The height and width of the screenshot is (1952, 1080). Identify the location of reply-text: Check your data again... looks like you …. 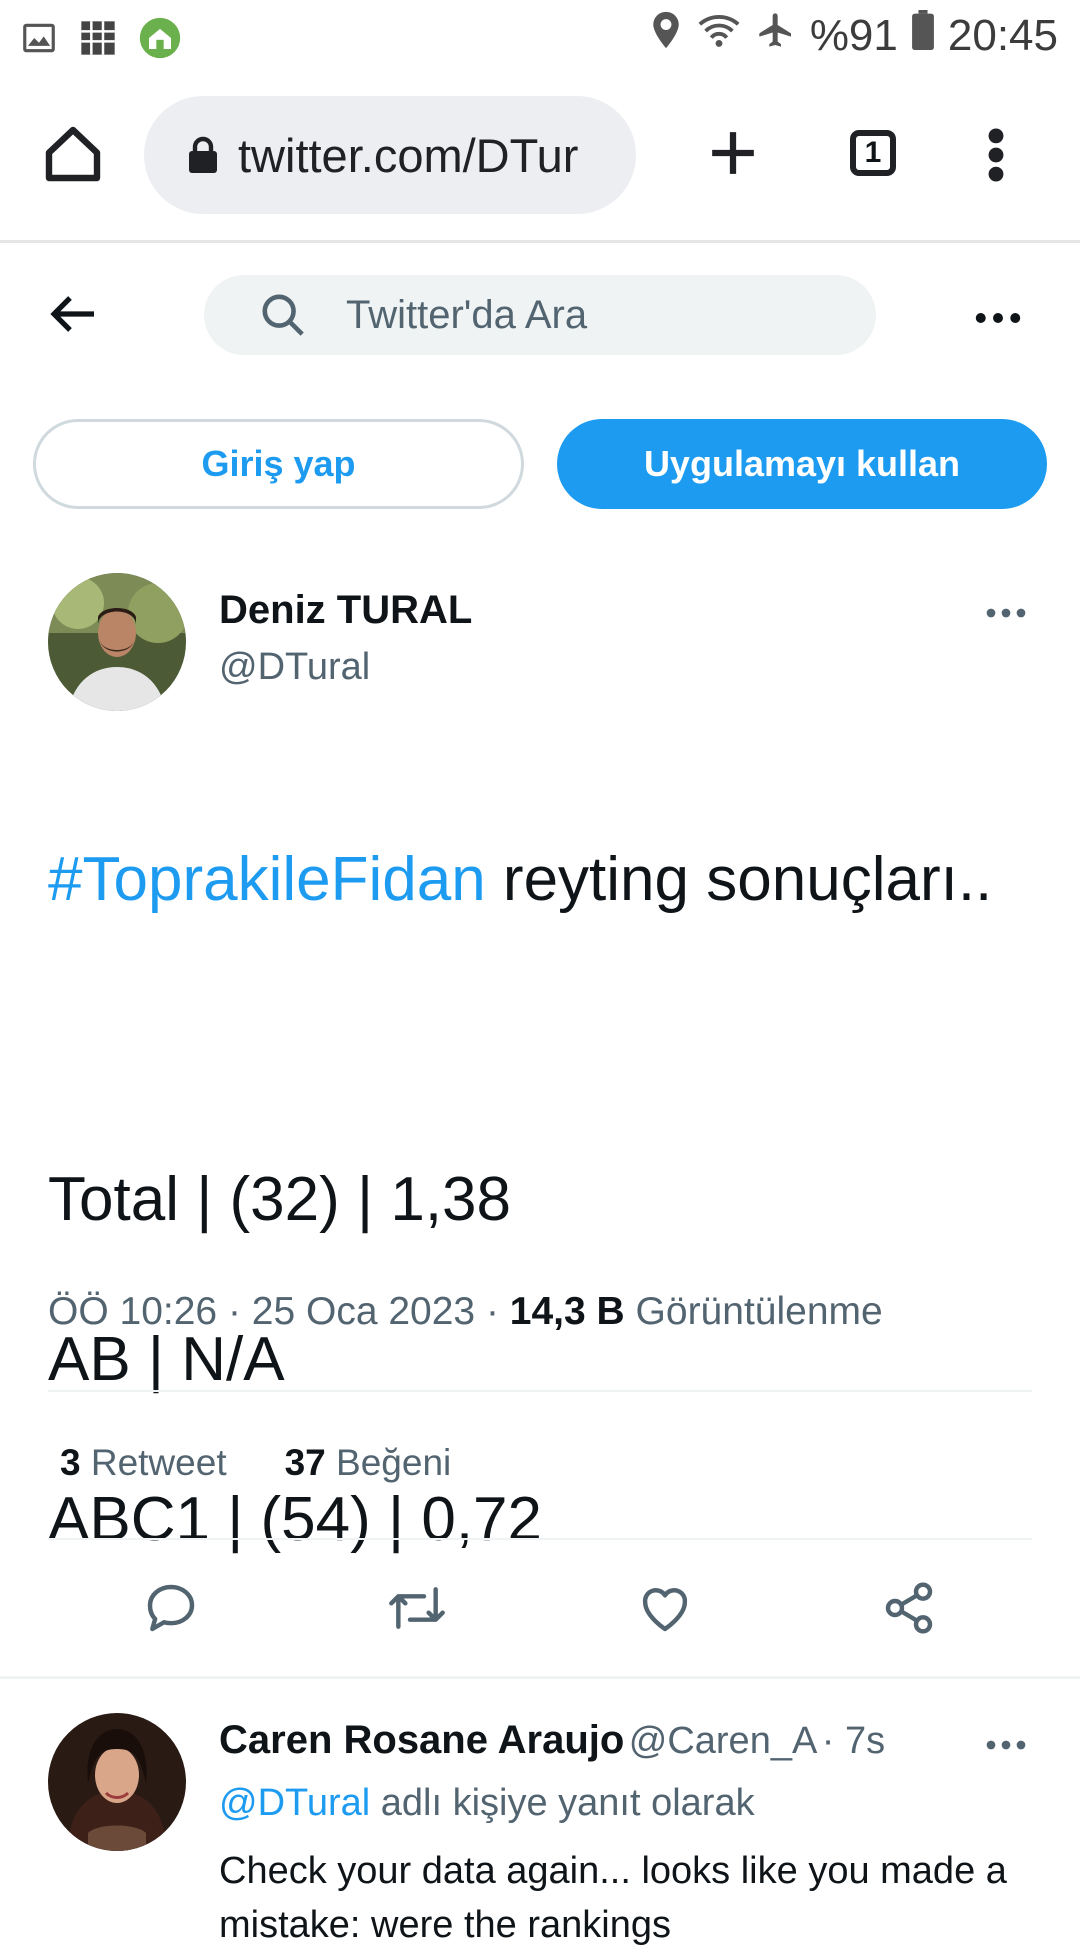
(613, 1898).